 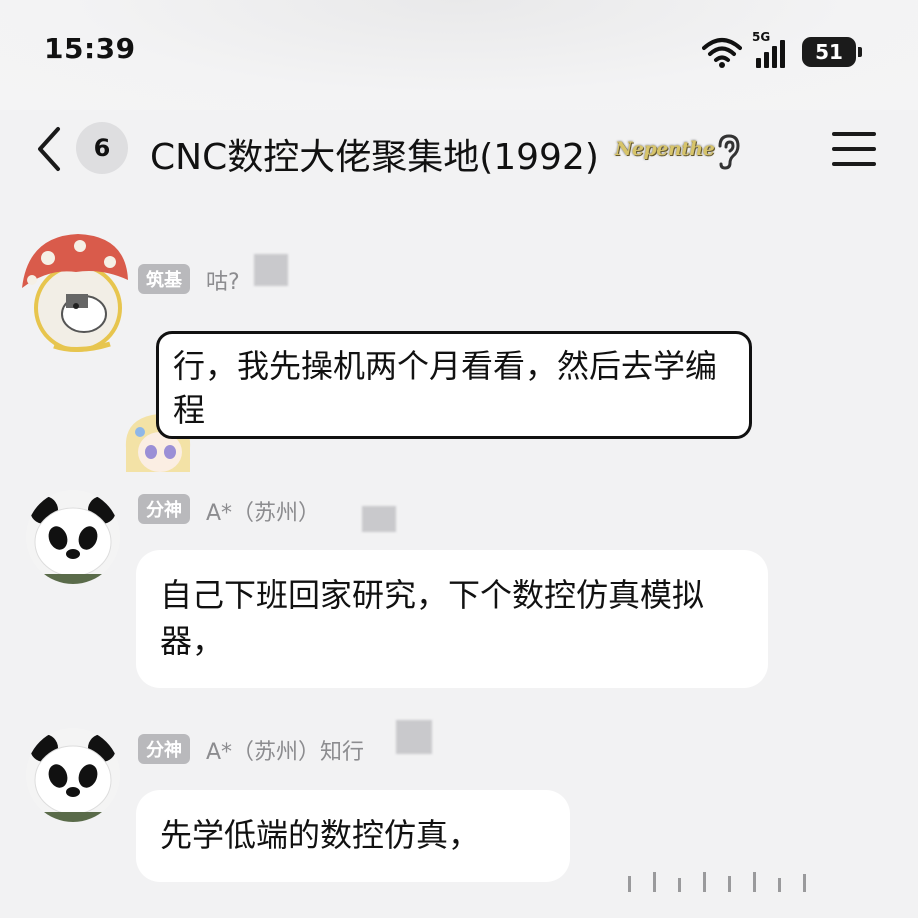 What do you see at coordinates (854, 134) in the screenshot?
I see `hamburger-menu-icon` at bounding box center [854, 134].